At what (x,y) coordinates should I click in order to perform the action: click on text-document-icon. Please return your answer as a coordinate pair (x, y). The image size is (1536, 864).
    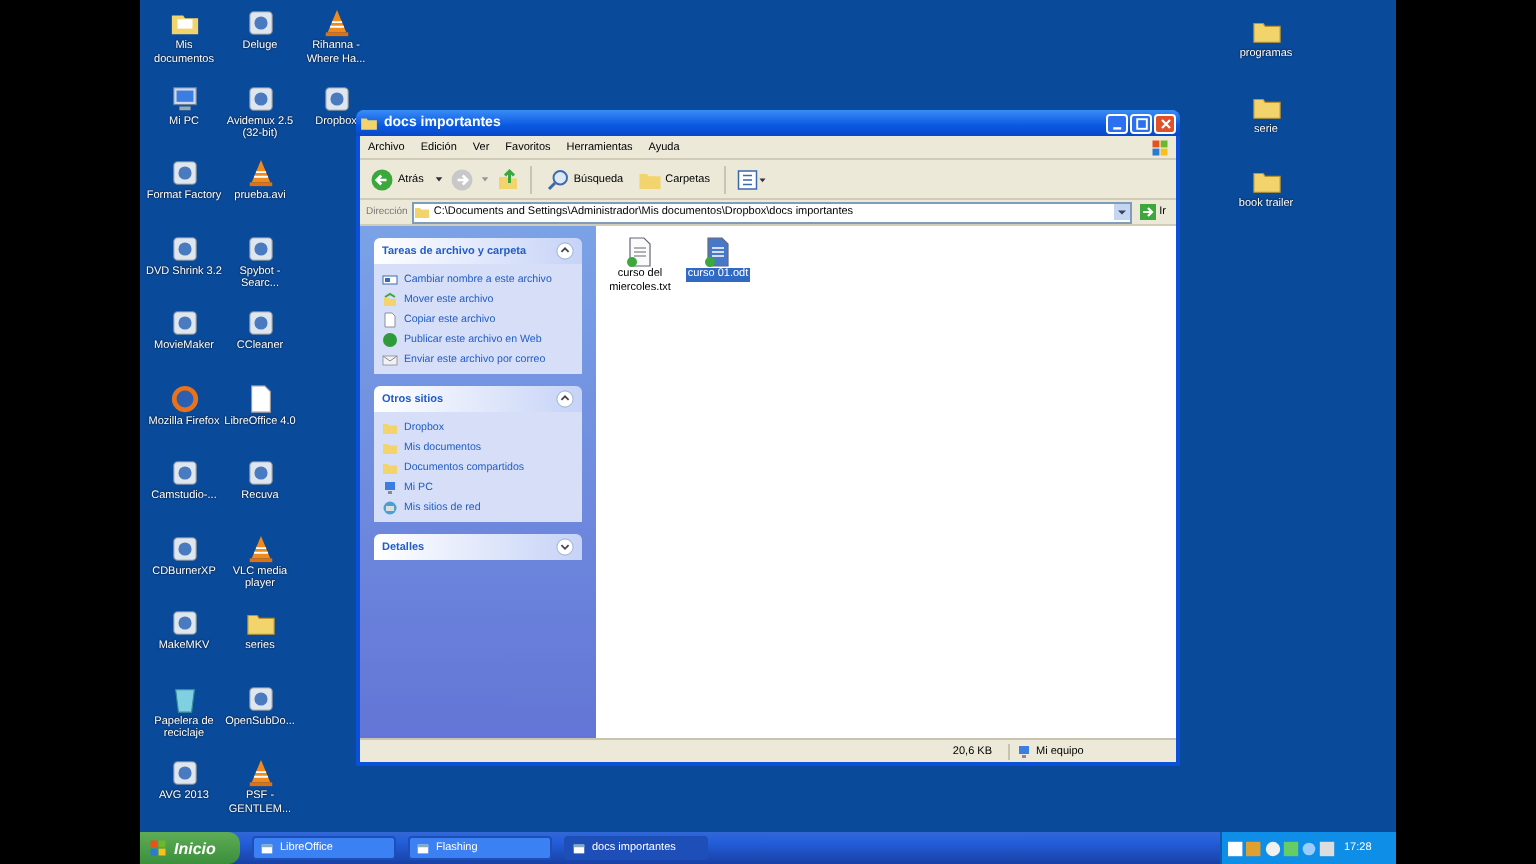
    Looking at the image, I should click on (718, 252).